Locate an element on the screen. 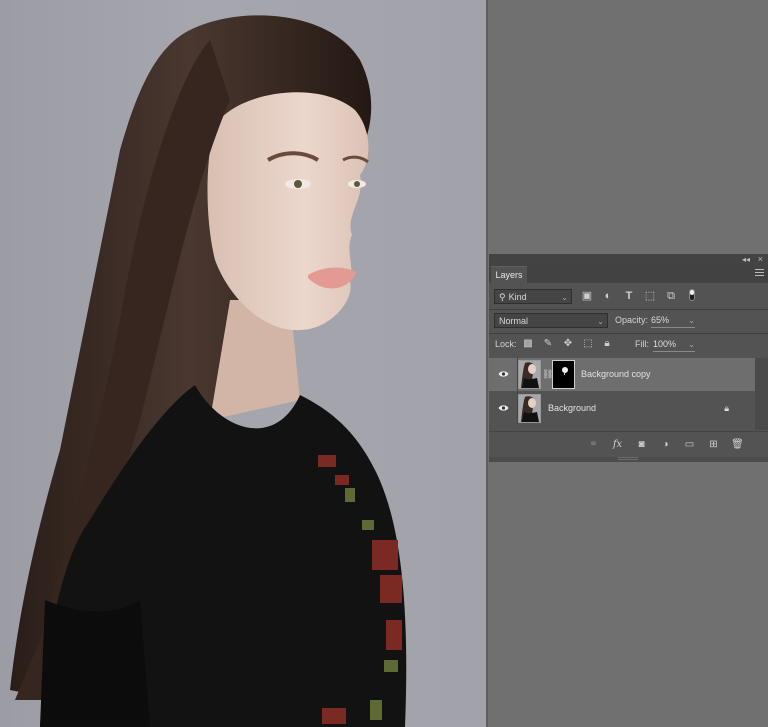  pixel-filter-icon: ▣ is located at coordinates (587, 296).